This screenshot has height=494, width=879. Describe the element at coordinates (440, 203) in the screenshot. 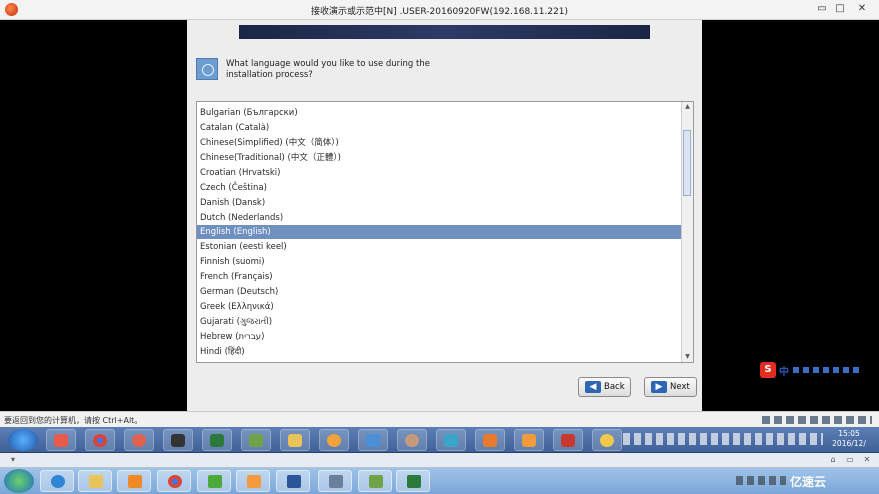

I see `language-item: Danish (Dansk)` at that location.